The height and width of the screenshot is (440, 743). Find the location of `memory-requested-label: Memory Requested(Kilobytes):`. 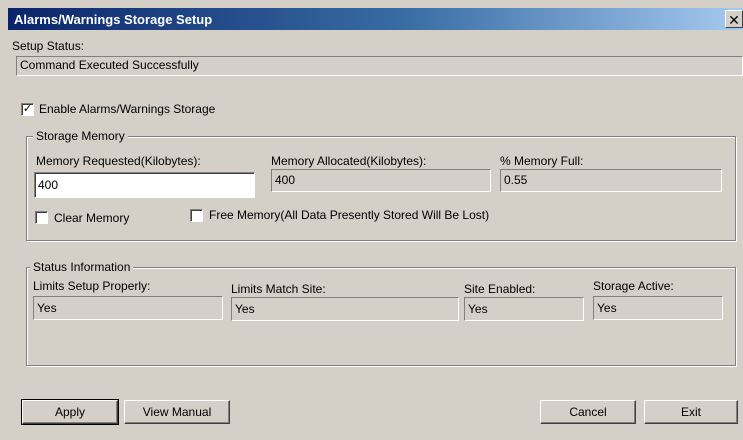

memory-requested-label: Memory Requested(Kilobytes): is located at coordinates (118, 161).